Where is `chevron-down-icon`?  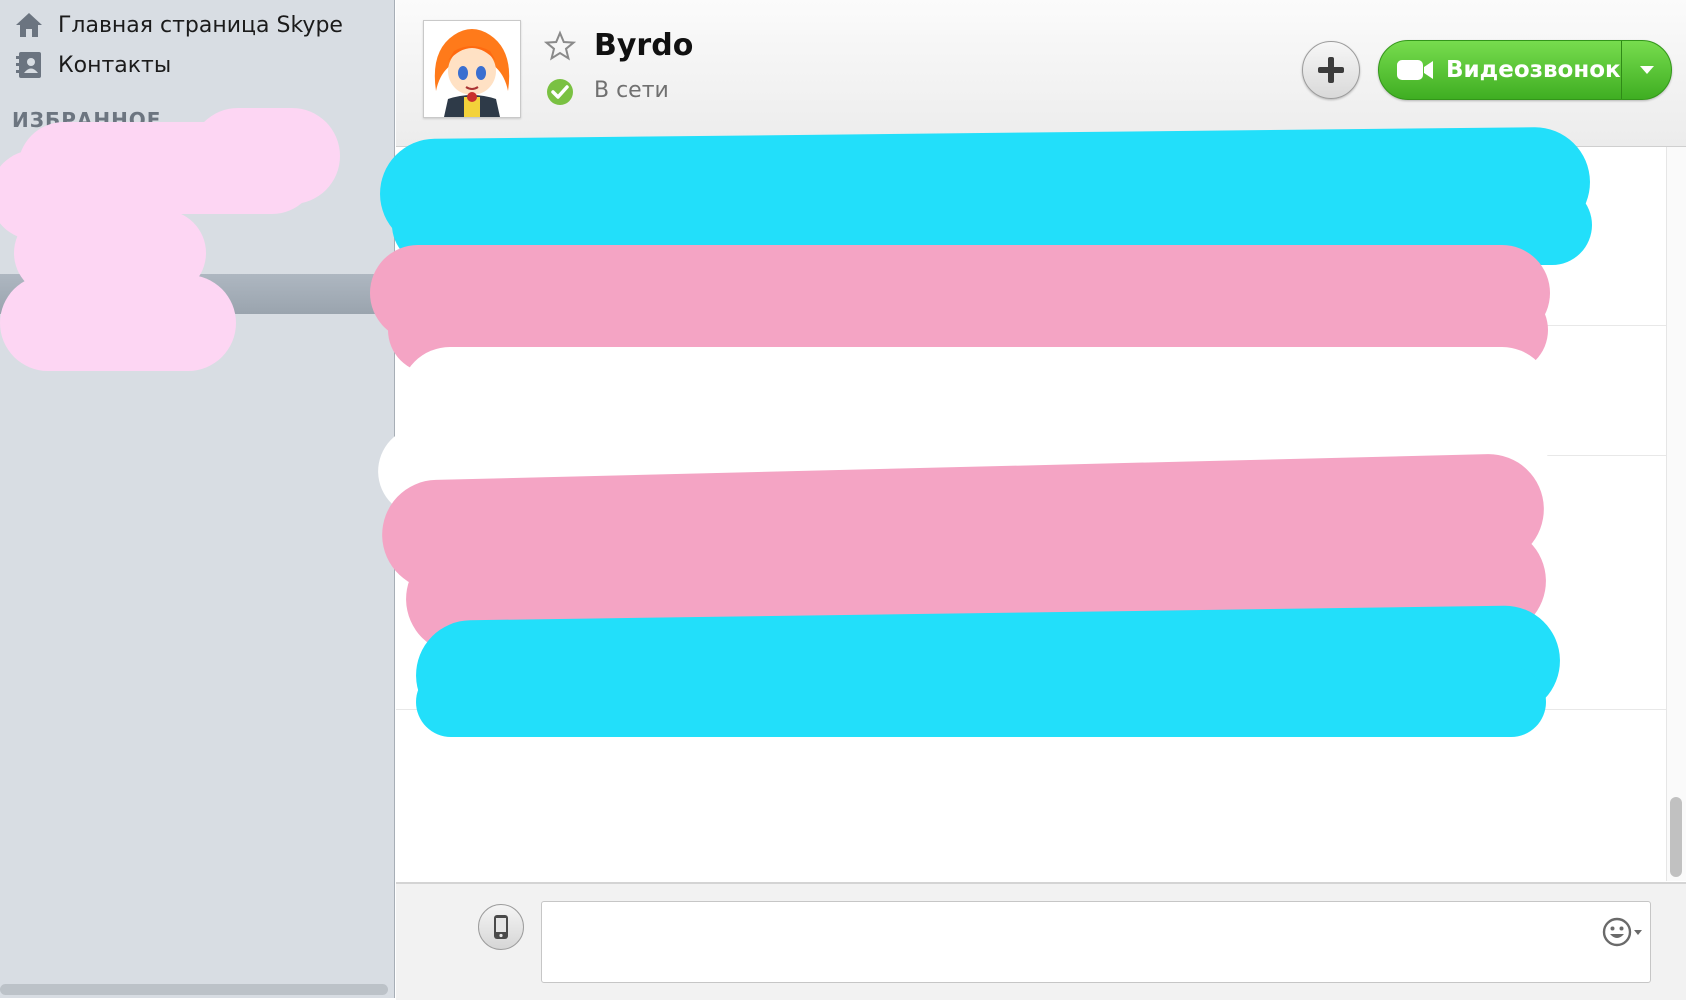 chevron-down-icon is located at coordinates (1646, 70).